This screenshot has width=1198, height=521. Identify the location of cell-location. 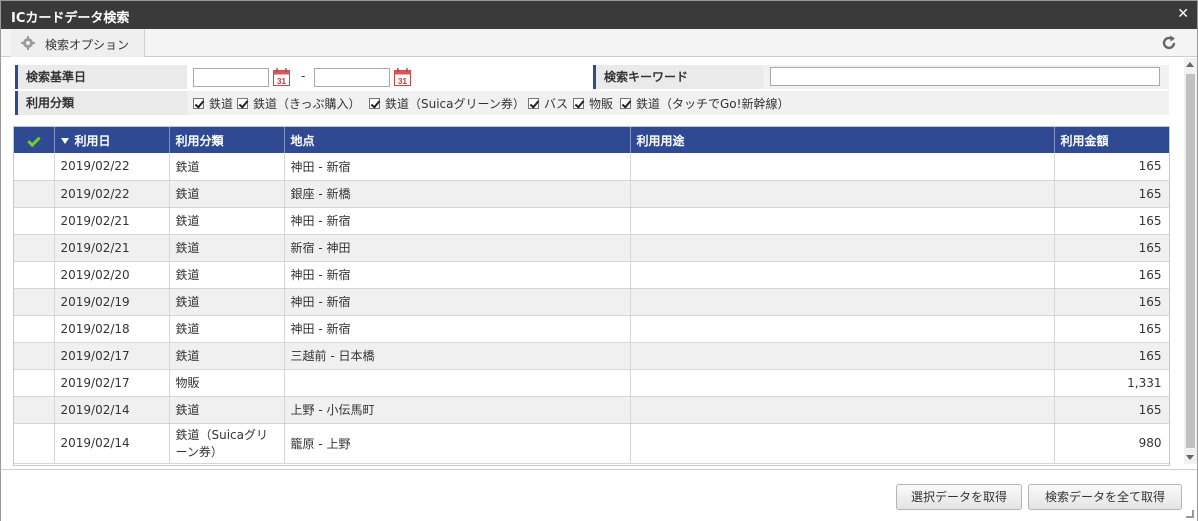
(457, 383).